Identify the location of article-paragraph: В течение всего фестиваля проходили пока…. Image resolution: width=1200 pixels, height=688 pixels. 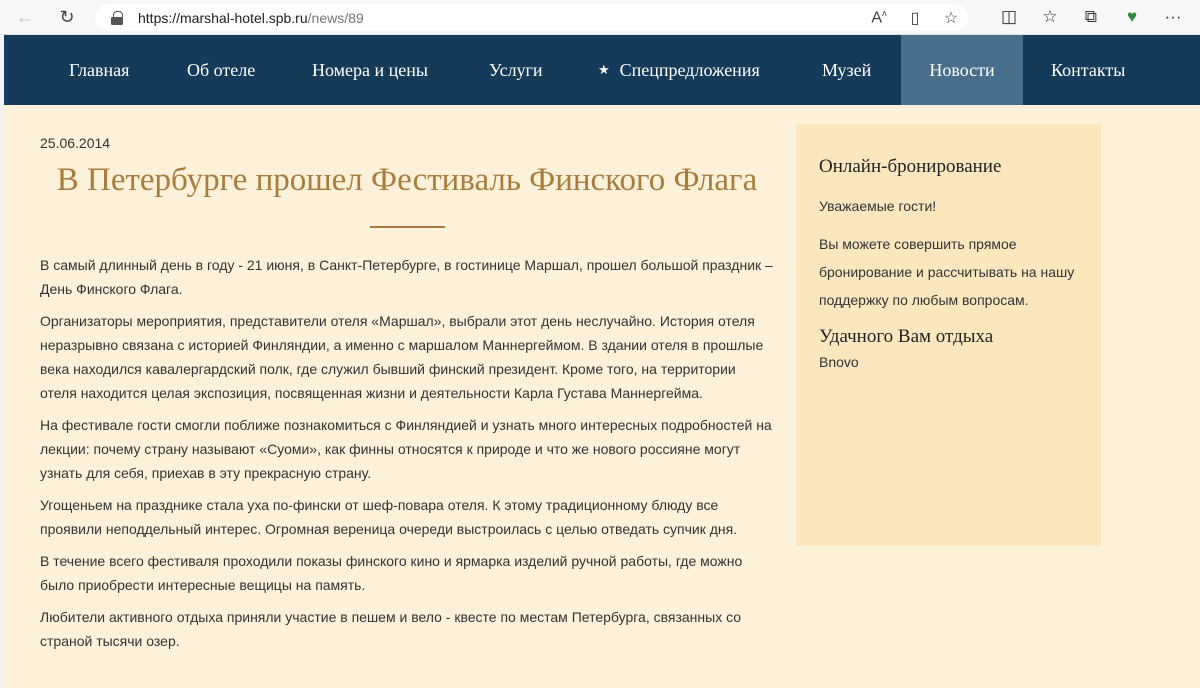
(391, 573).